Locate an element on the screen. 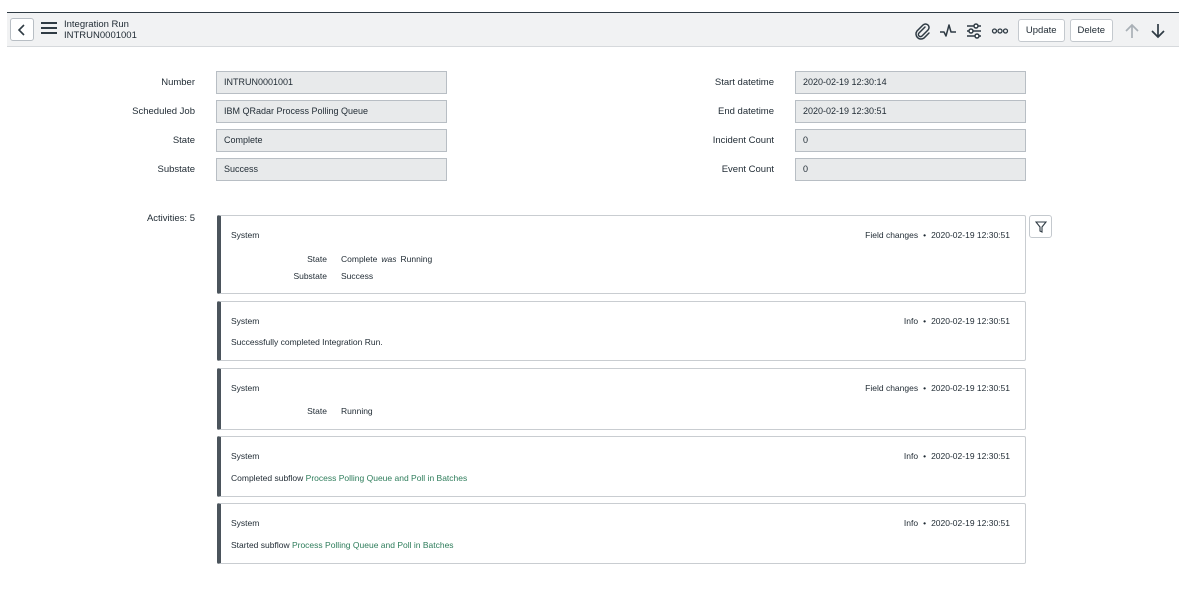 The image size is (1197, 590). incident-count-label: Incident Count is located at coordinates (743, 140).